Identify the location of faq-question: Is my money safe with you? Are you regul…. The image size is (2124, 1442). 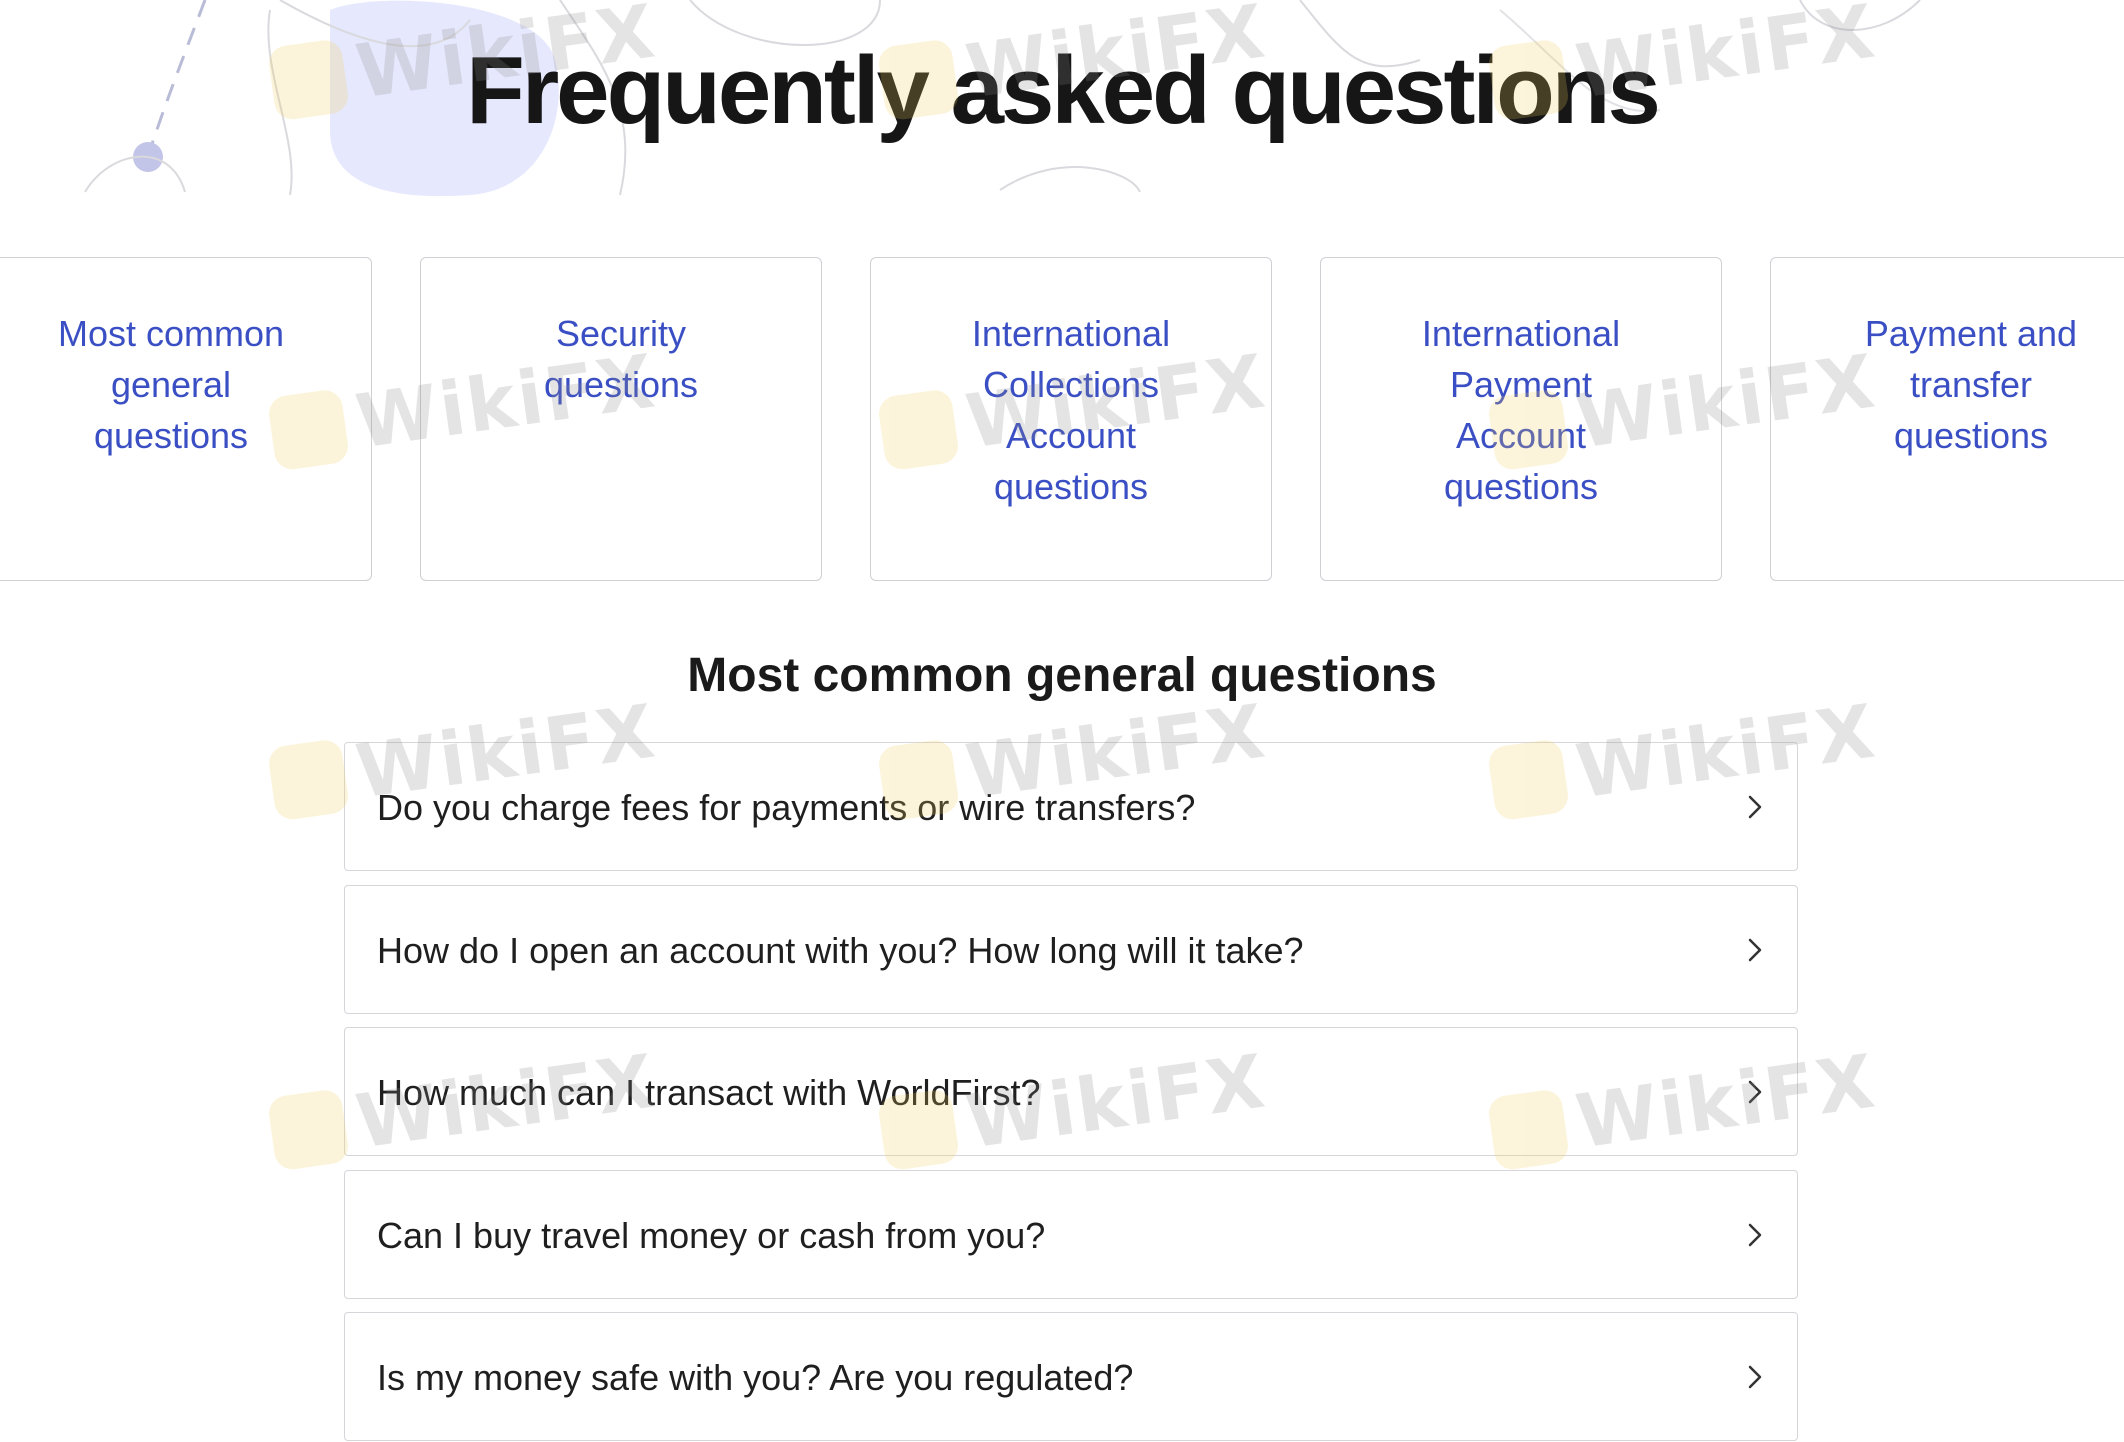
(755, 1377).